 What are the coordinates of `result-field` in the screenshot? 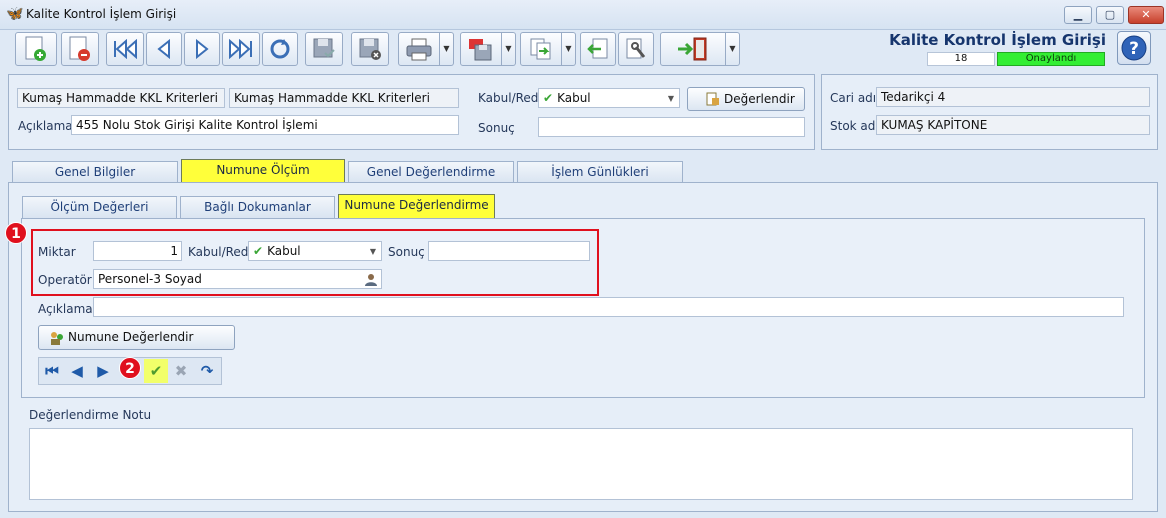 It's located at (671, 127).